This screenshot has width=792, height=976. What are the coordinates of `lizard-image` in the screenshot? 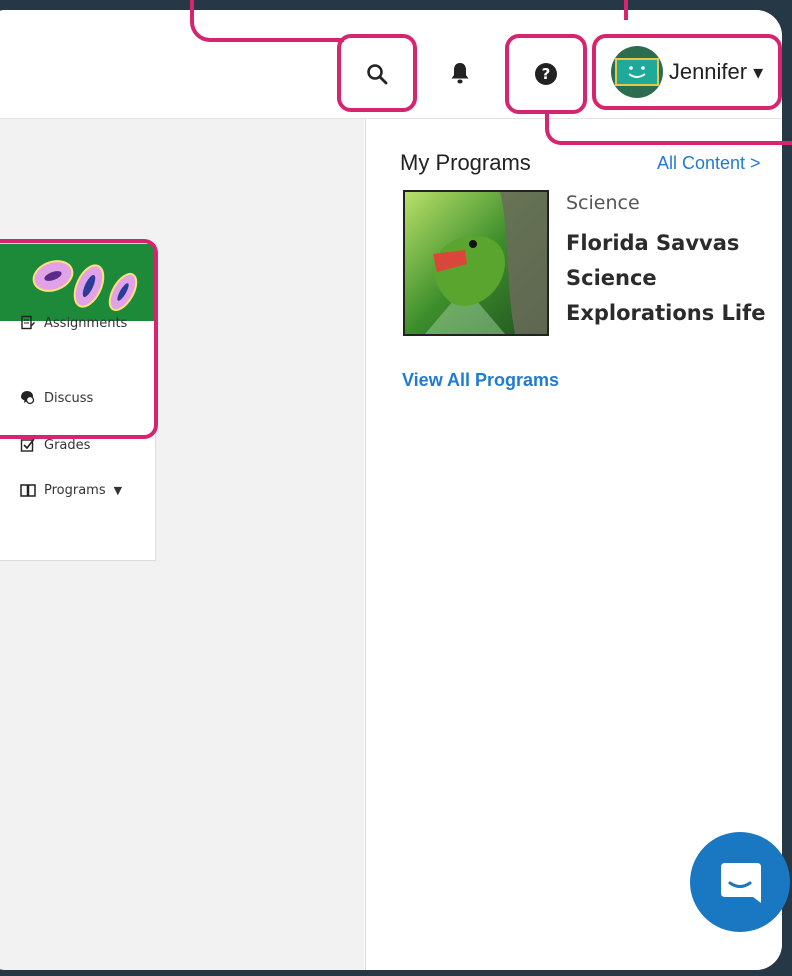 It's located at (476, 263).